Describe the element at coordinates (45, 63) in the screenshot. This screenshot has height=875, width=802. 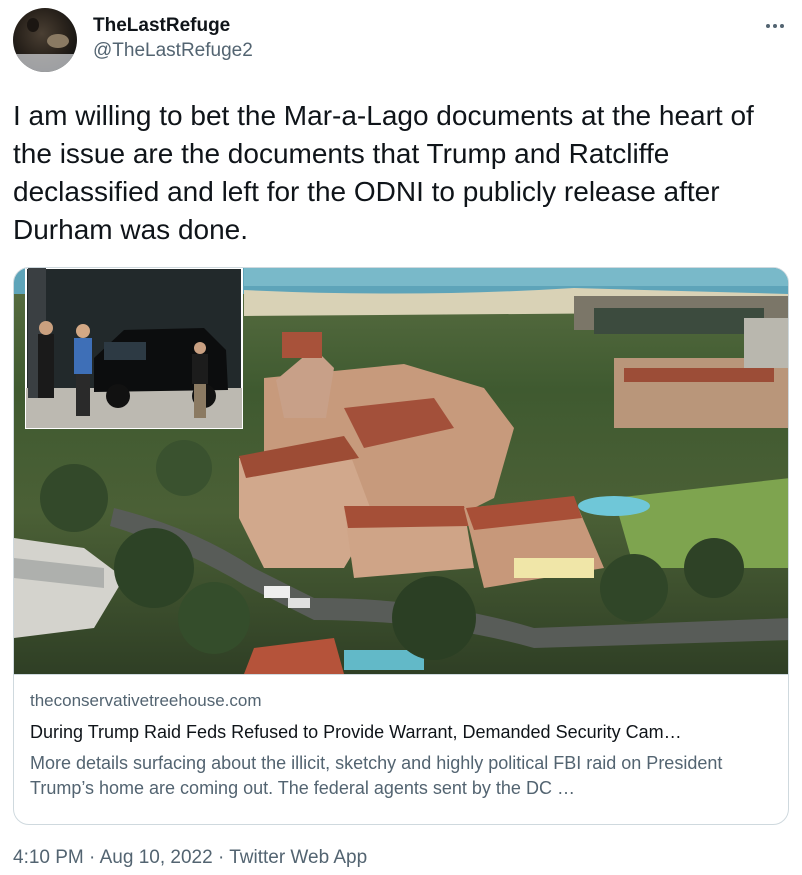
I see `avatar-snow` at that location.